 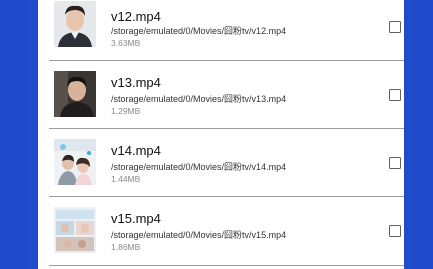 I want to click on file-name: v14.mp4, so click(x=136, y=150).